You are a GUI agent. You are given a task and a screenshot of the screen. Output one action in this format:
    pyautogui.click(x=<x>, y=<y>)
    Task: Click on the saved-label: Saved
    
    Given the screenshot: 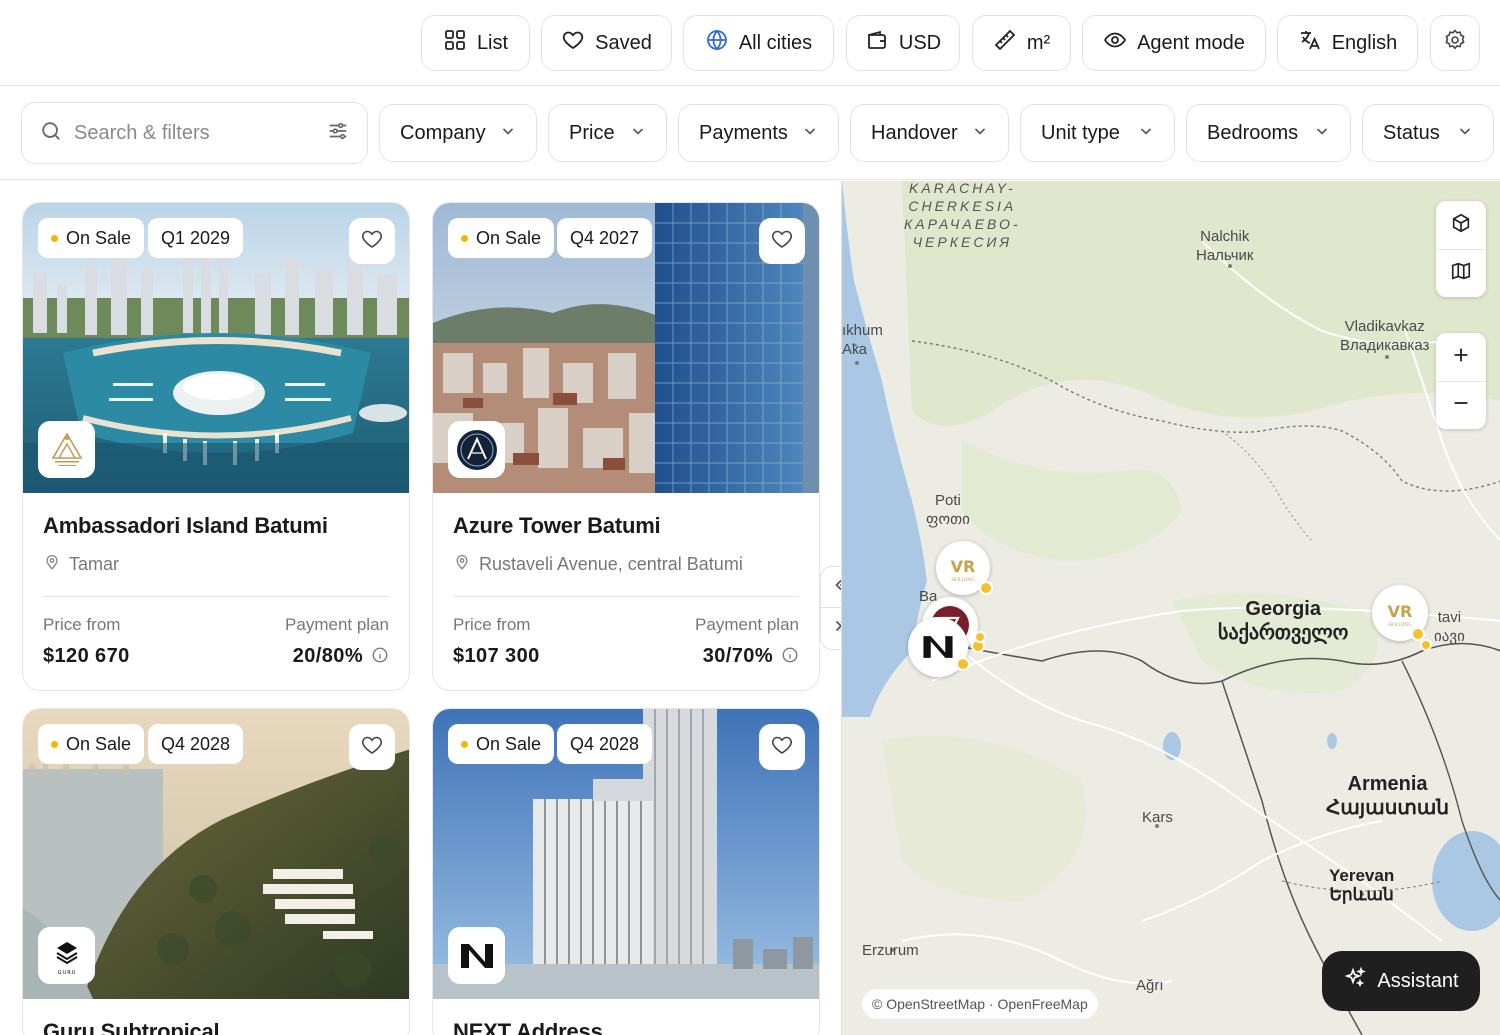 What is the action you would take?
    pyautogui.click(x=623, y=42)
    